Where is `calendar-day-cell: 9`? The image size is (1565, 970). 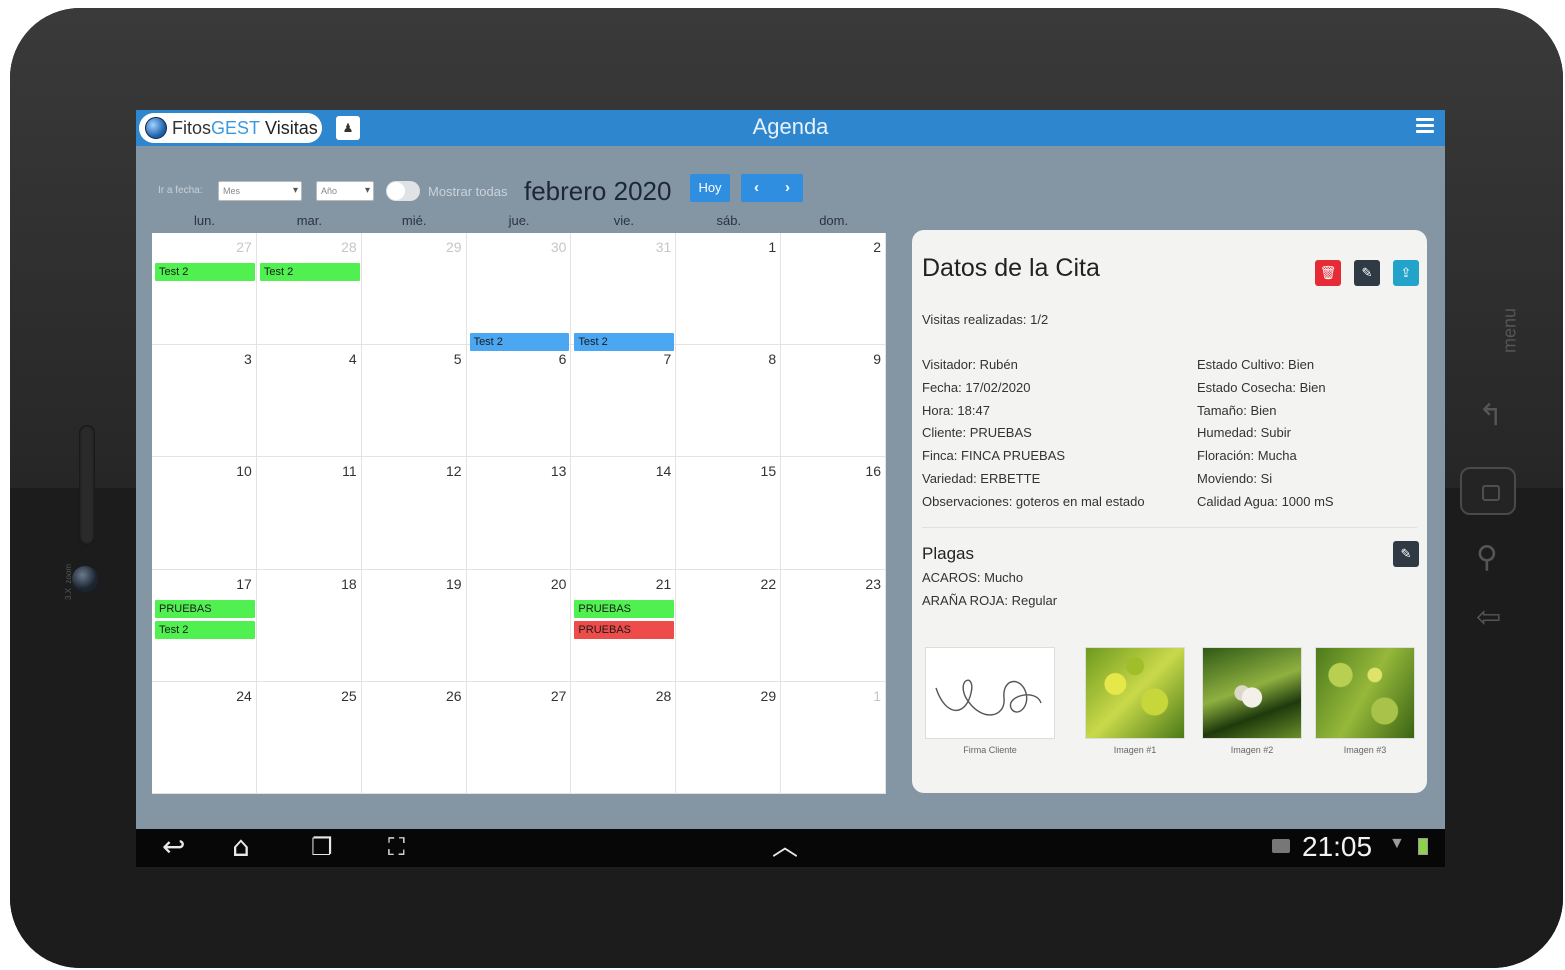 calendar-day-cell: 9 is located at coordinates (833, 401).